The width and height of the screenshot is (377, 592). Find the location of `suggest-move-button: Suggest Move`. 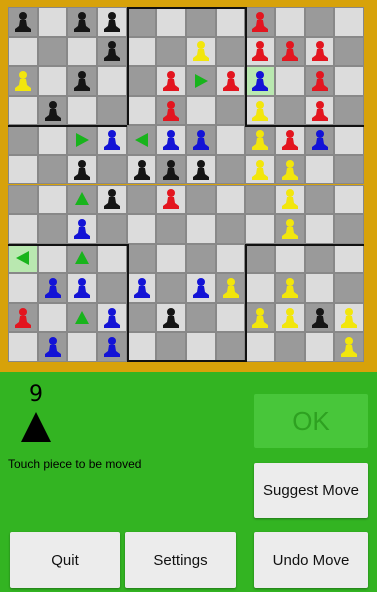

suggest-move-button: Suggest Move is located at coordinates (311, 490).